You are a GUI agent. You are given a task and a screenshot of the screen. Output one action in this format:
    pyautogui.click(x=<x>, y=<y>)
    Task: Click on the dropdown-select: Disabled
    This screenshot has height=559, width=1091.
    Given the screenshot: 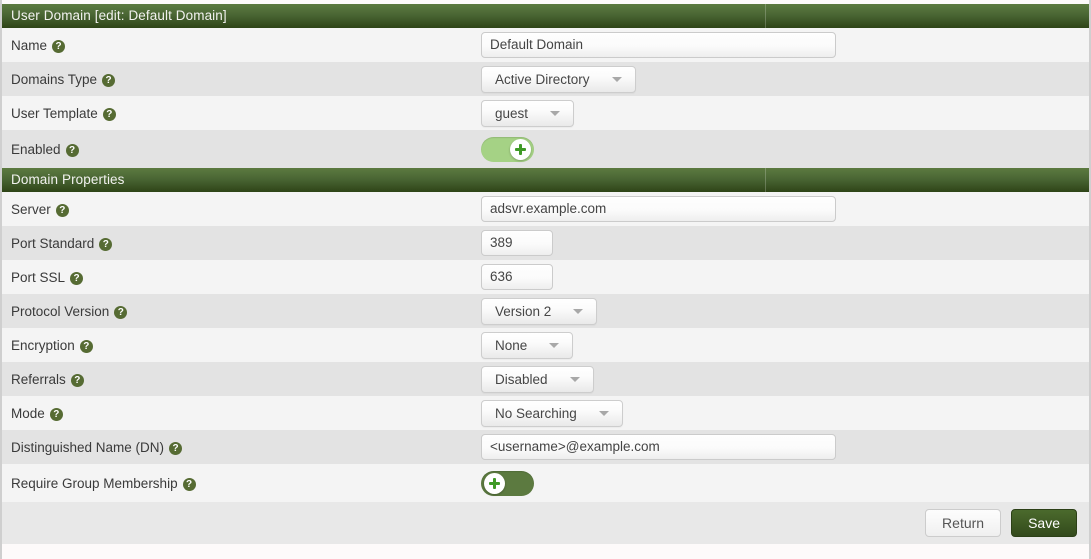 What is the action you would take?
    pyautogui.click(x=537, y=379)
    